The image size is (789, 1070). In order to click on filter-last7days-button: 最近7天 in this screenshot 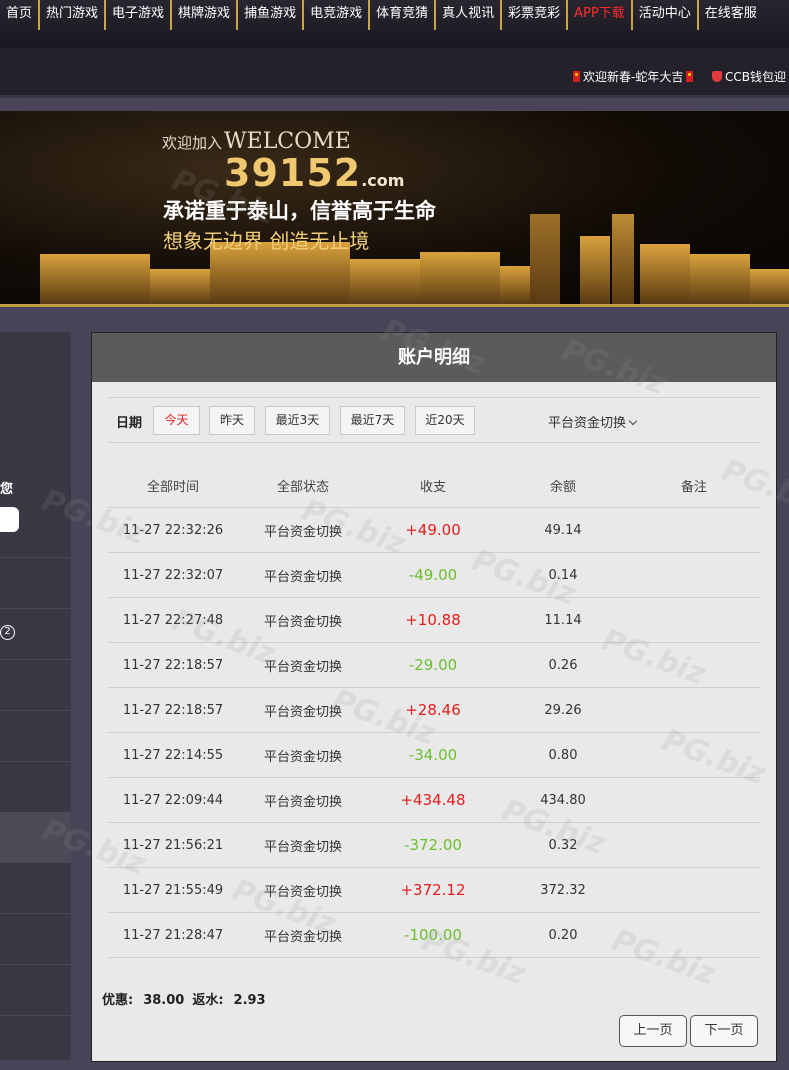, I will do `click(372, 420)`.